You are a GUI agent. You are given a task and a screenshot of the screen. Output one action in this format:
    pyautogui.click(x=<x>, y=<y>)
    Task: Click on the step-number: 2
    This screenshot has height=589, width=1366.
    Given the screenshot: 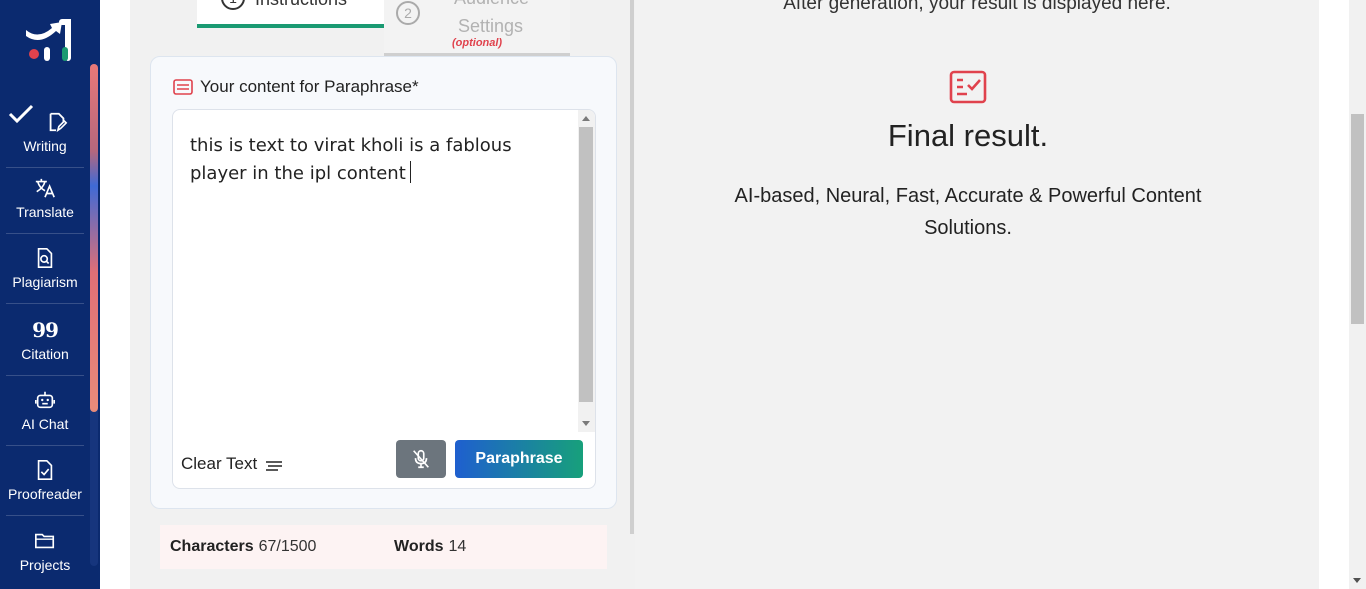 What is the action you would take?
    pyautogui.click(x=408, y=13)
    